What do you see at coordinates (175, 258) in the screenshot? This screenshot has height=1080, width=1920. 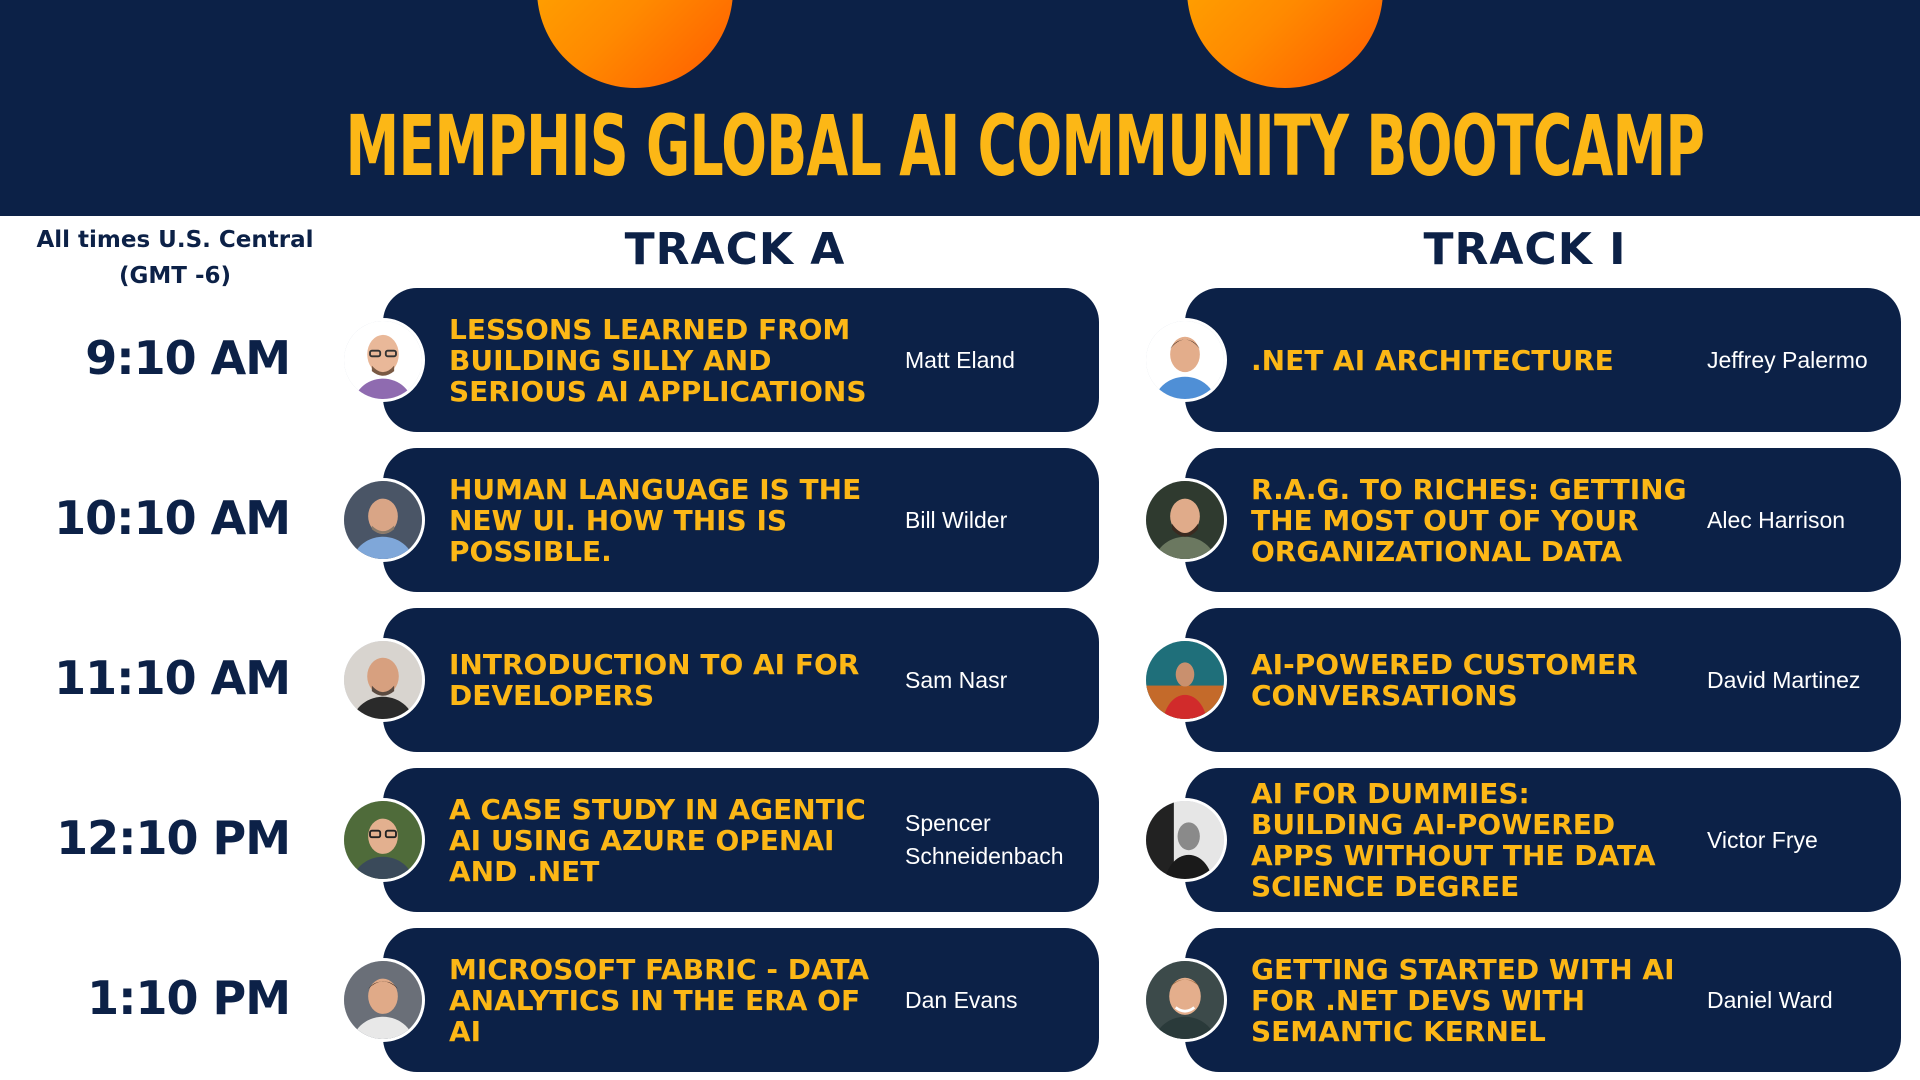 I see `timezone-note: All times U.S. Central (GMT -6)` at bounding box center [175, 258].